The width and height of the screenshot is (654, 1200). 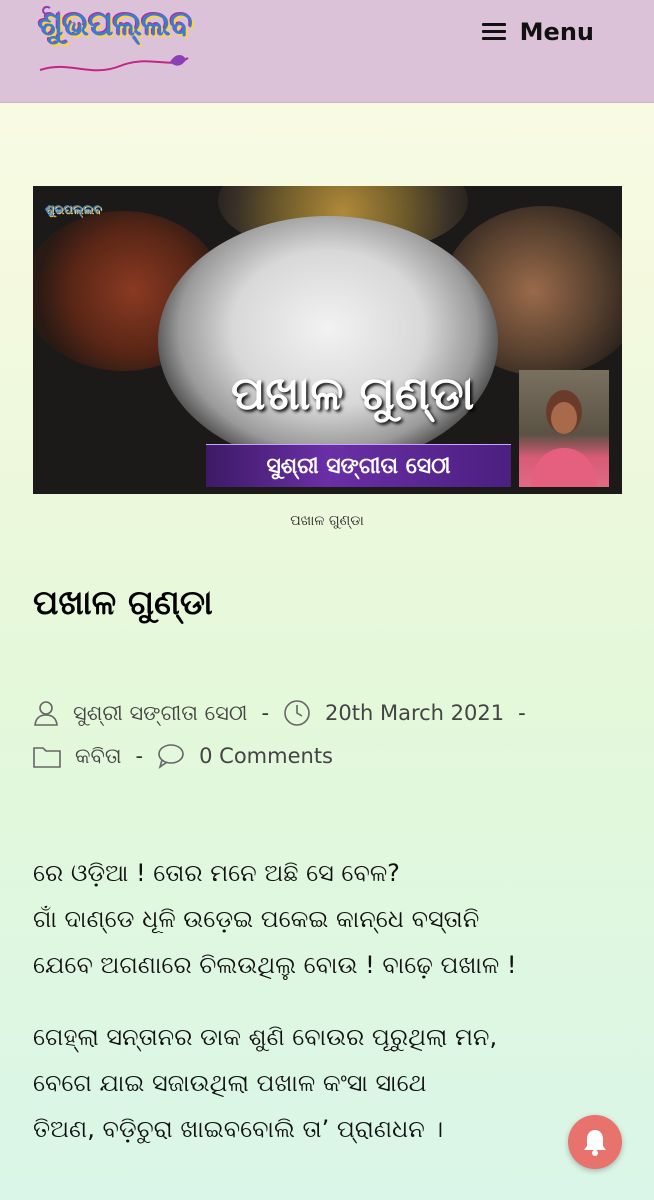 I want to click on menu-button: Menu, so click(x=537, y=32).